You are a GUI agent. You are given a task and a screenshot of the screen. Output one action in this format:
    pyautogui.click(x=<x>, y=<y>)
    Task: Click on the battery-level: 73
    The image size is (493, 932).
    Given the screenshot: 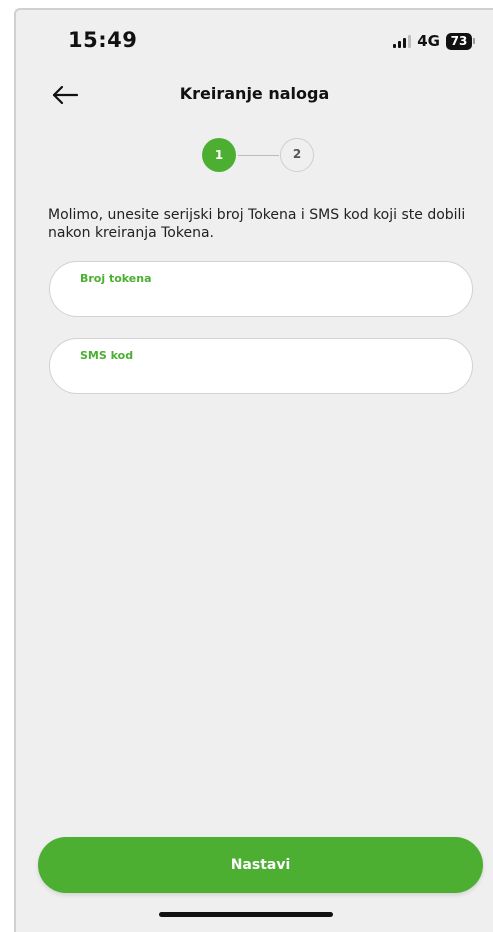 What is the action you would take?
    pyautogui.click(x=459, y=41)
    